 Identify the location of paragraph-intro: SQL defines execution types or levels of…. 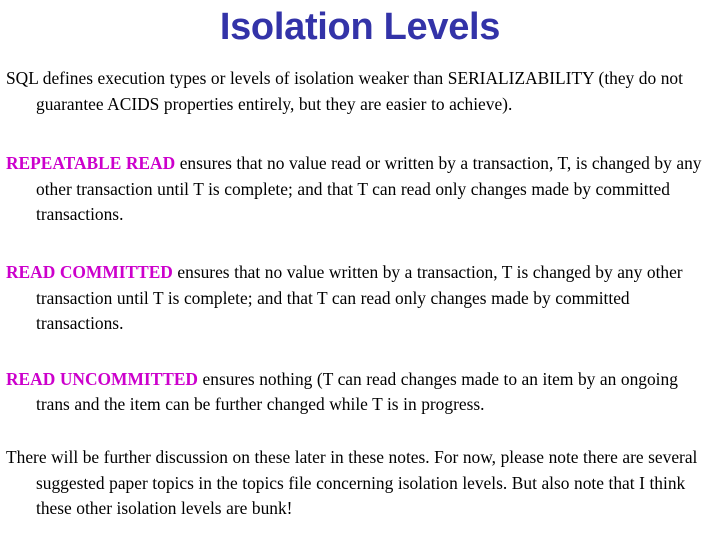
(356, 91).